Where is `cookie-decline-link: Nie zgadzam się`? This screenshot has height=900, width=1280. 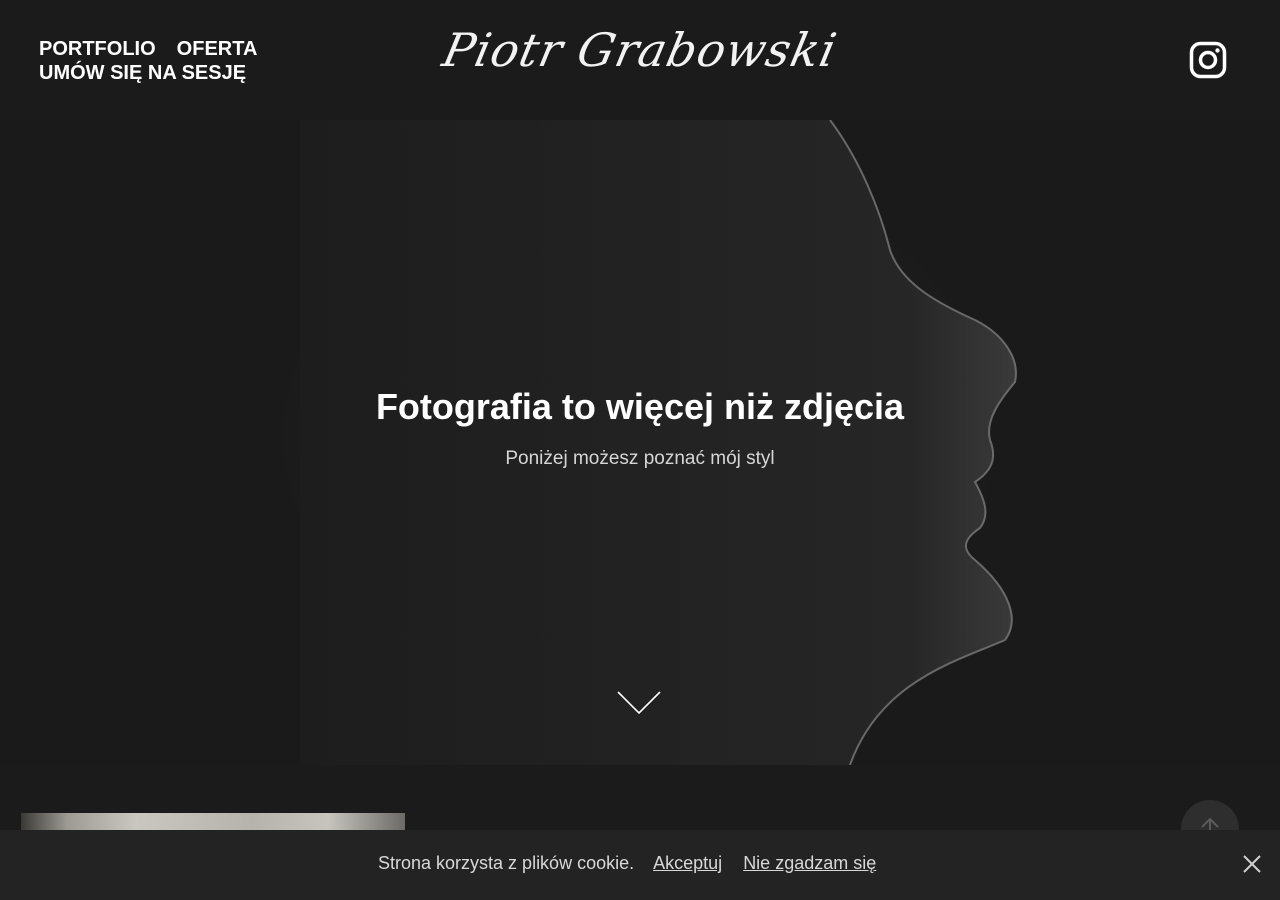 cookie-decline-link: Nie zgadzam się is located at coordinates (809, 863).